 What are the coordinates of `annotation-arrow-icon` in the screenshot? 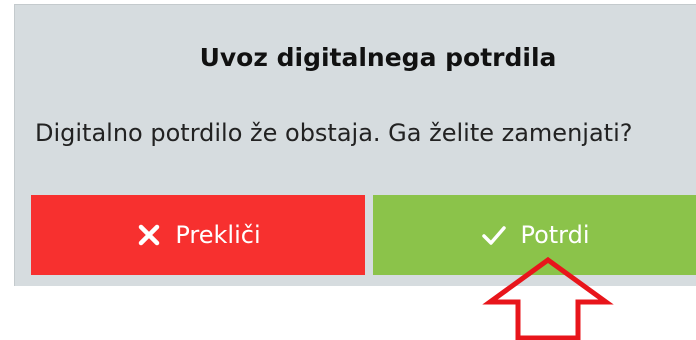 It's located at (548, 298).